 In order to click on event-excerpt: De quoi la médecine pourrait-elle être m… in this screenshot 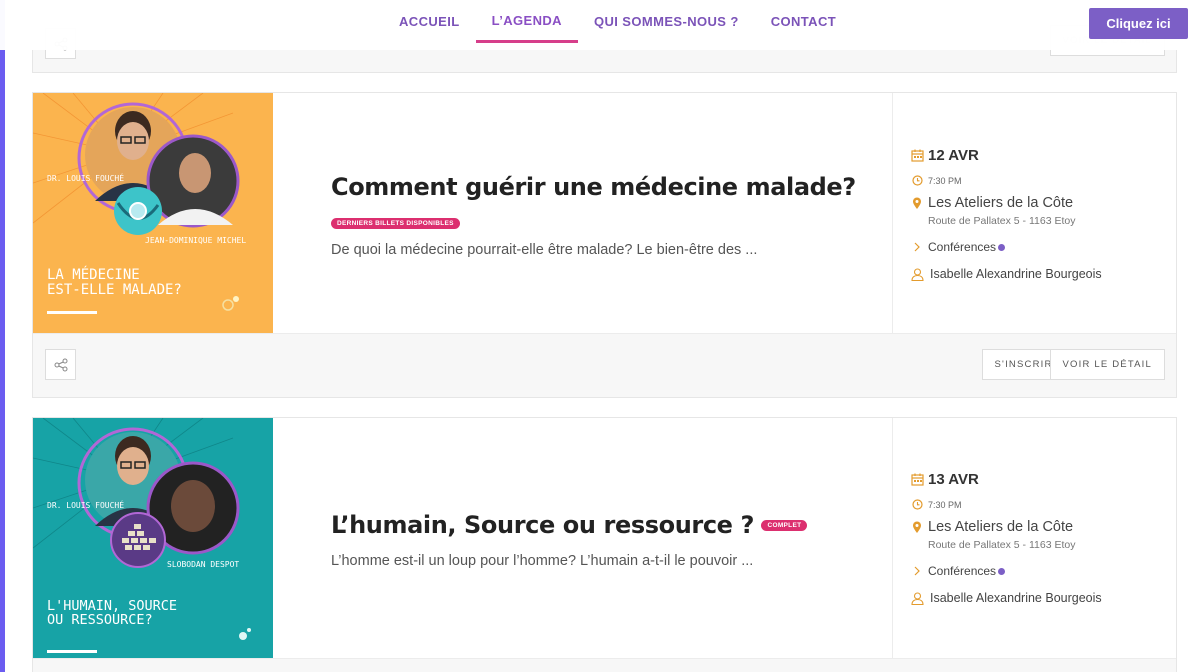, I will do `click(544, 250)`.